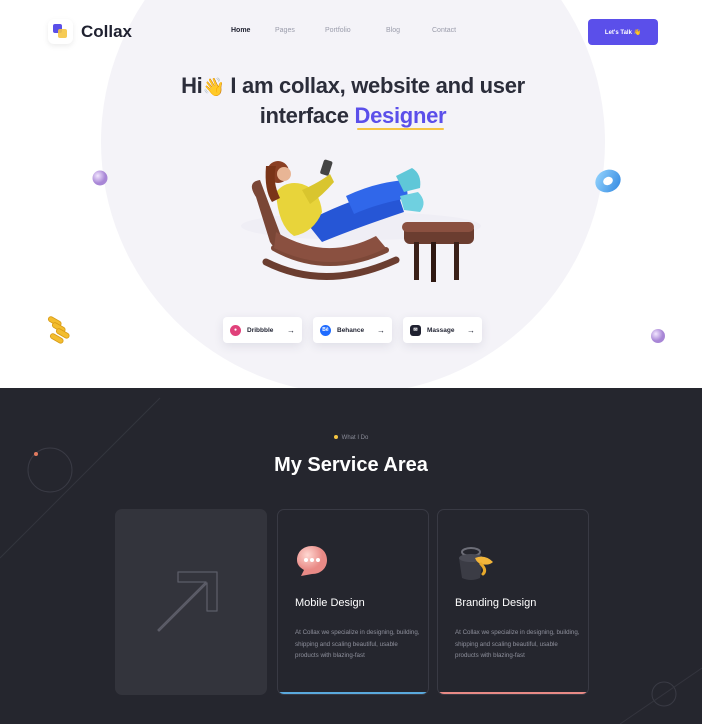 The width and height of the screenshot is (702, 724). I want to click on highlight-underline, so click(400, 129).